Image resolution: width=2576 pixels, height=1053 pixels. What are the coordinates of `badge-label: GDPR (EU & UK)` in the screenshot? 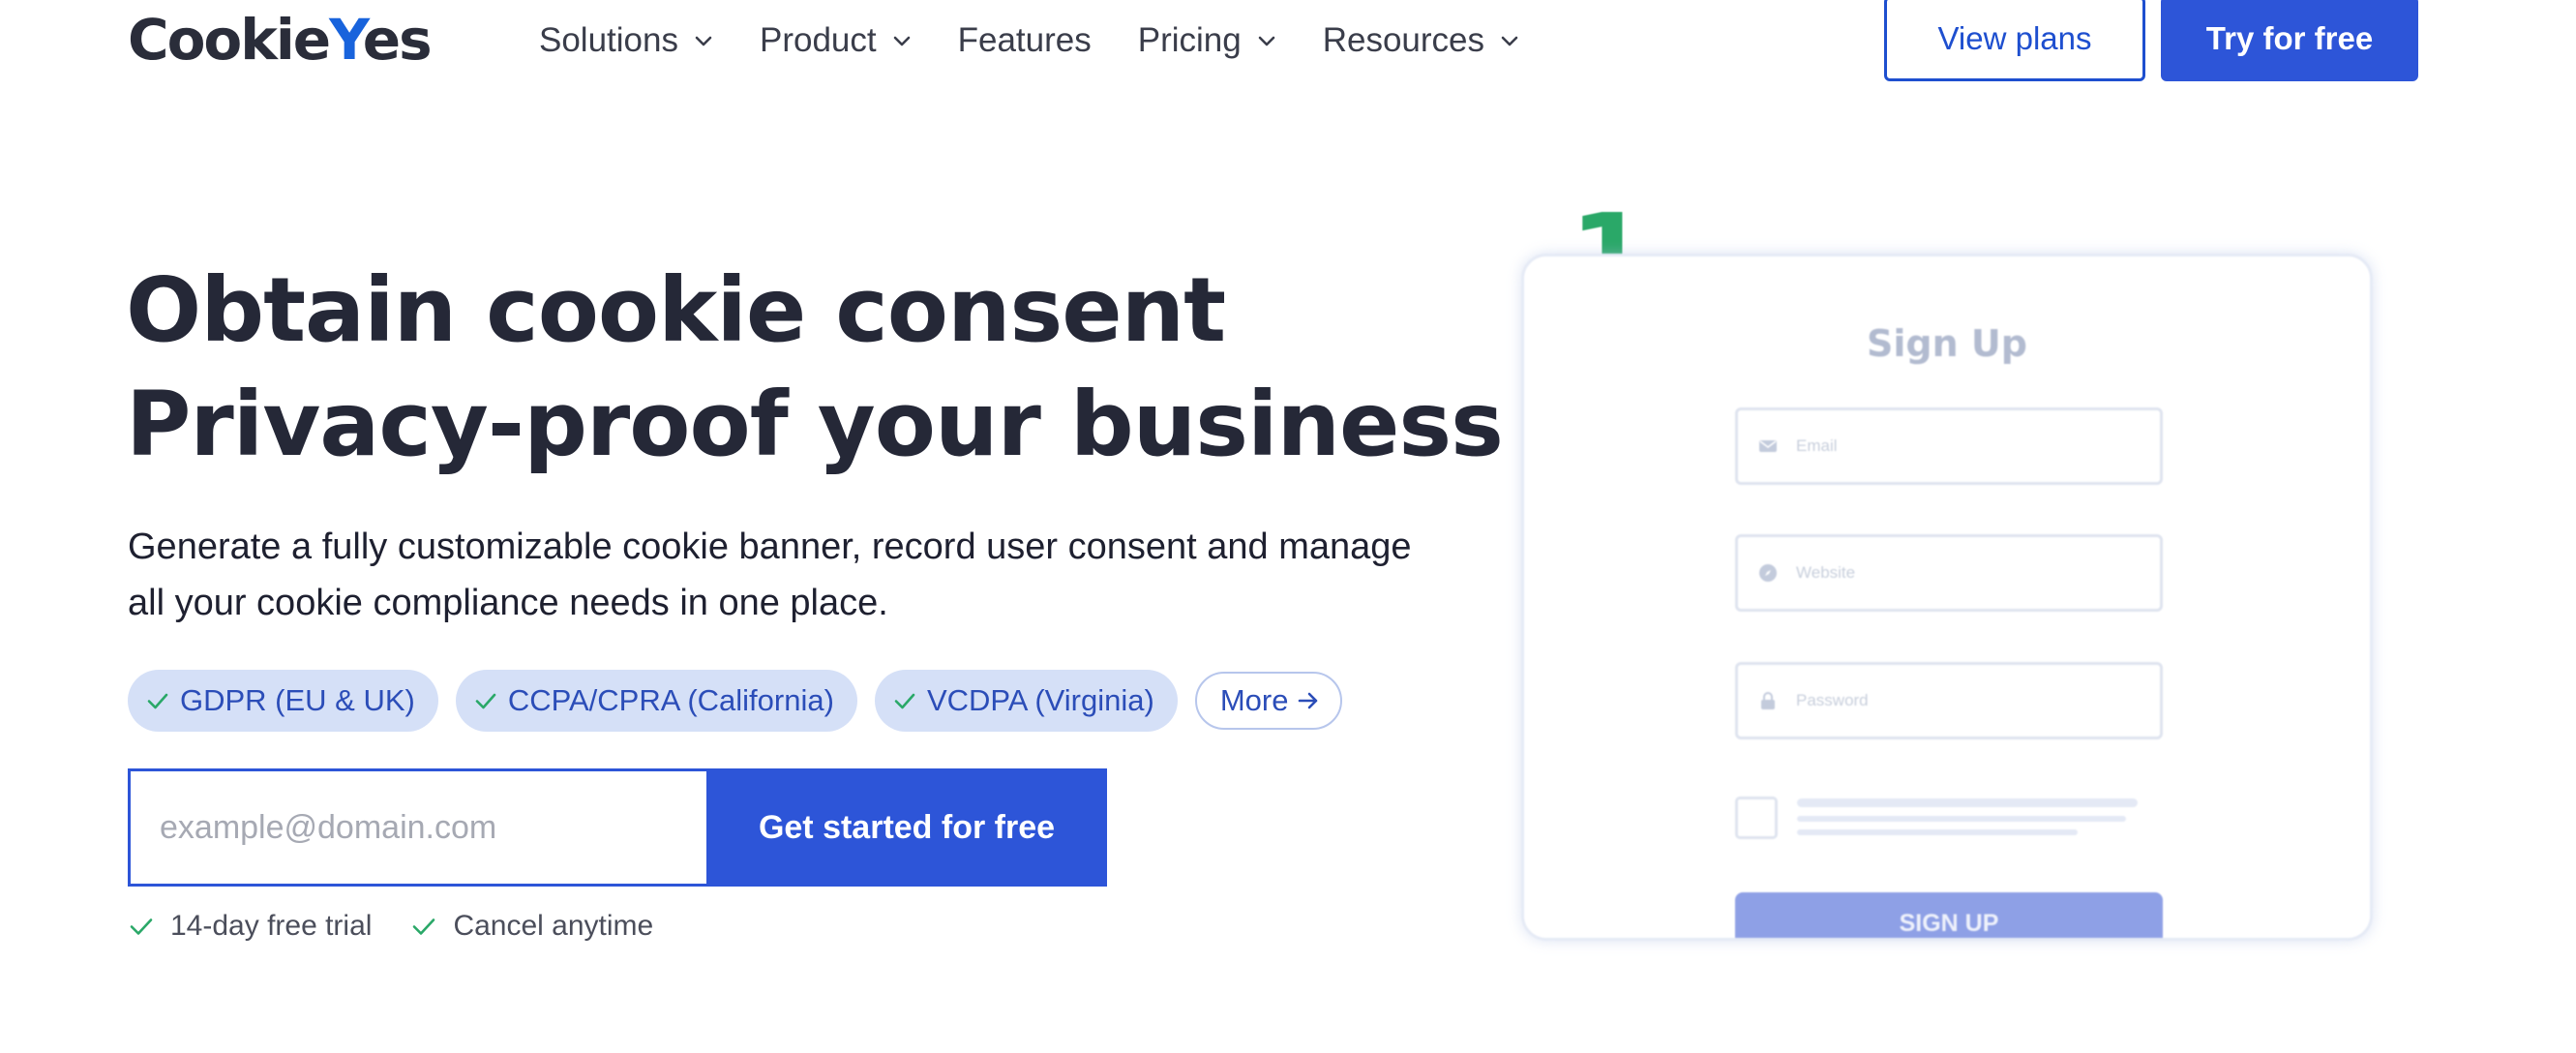 It's located at (297, 700).